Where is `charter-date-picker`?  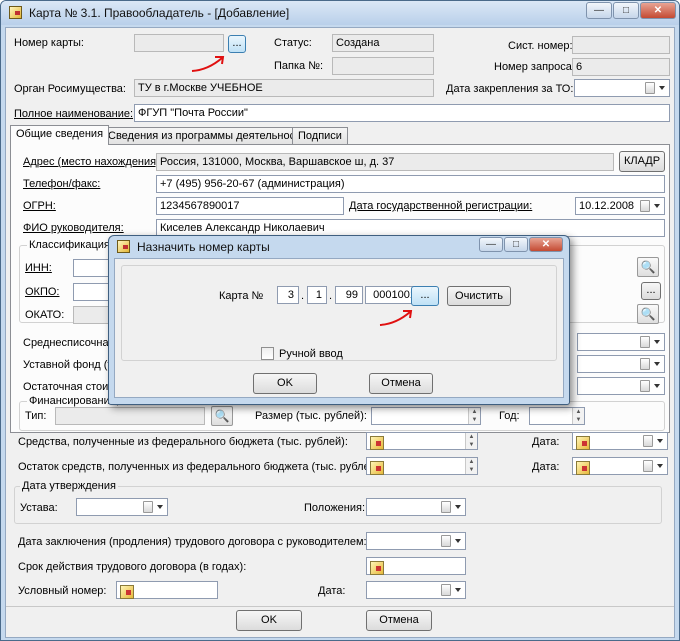
charter-date-picker is located at coordinates (122, 507).